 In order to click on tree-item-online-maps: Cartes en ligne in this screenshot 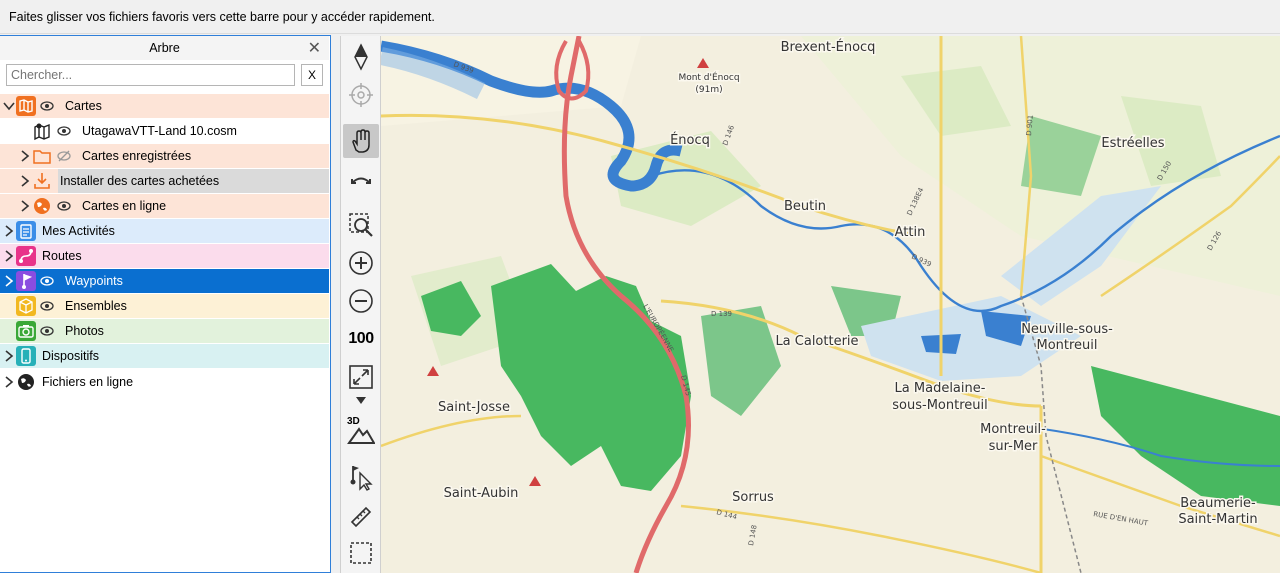, I will do `click(164, 206)`.